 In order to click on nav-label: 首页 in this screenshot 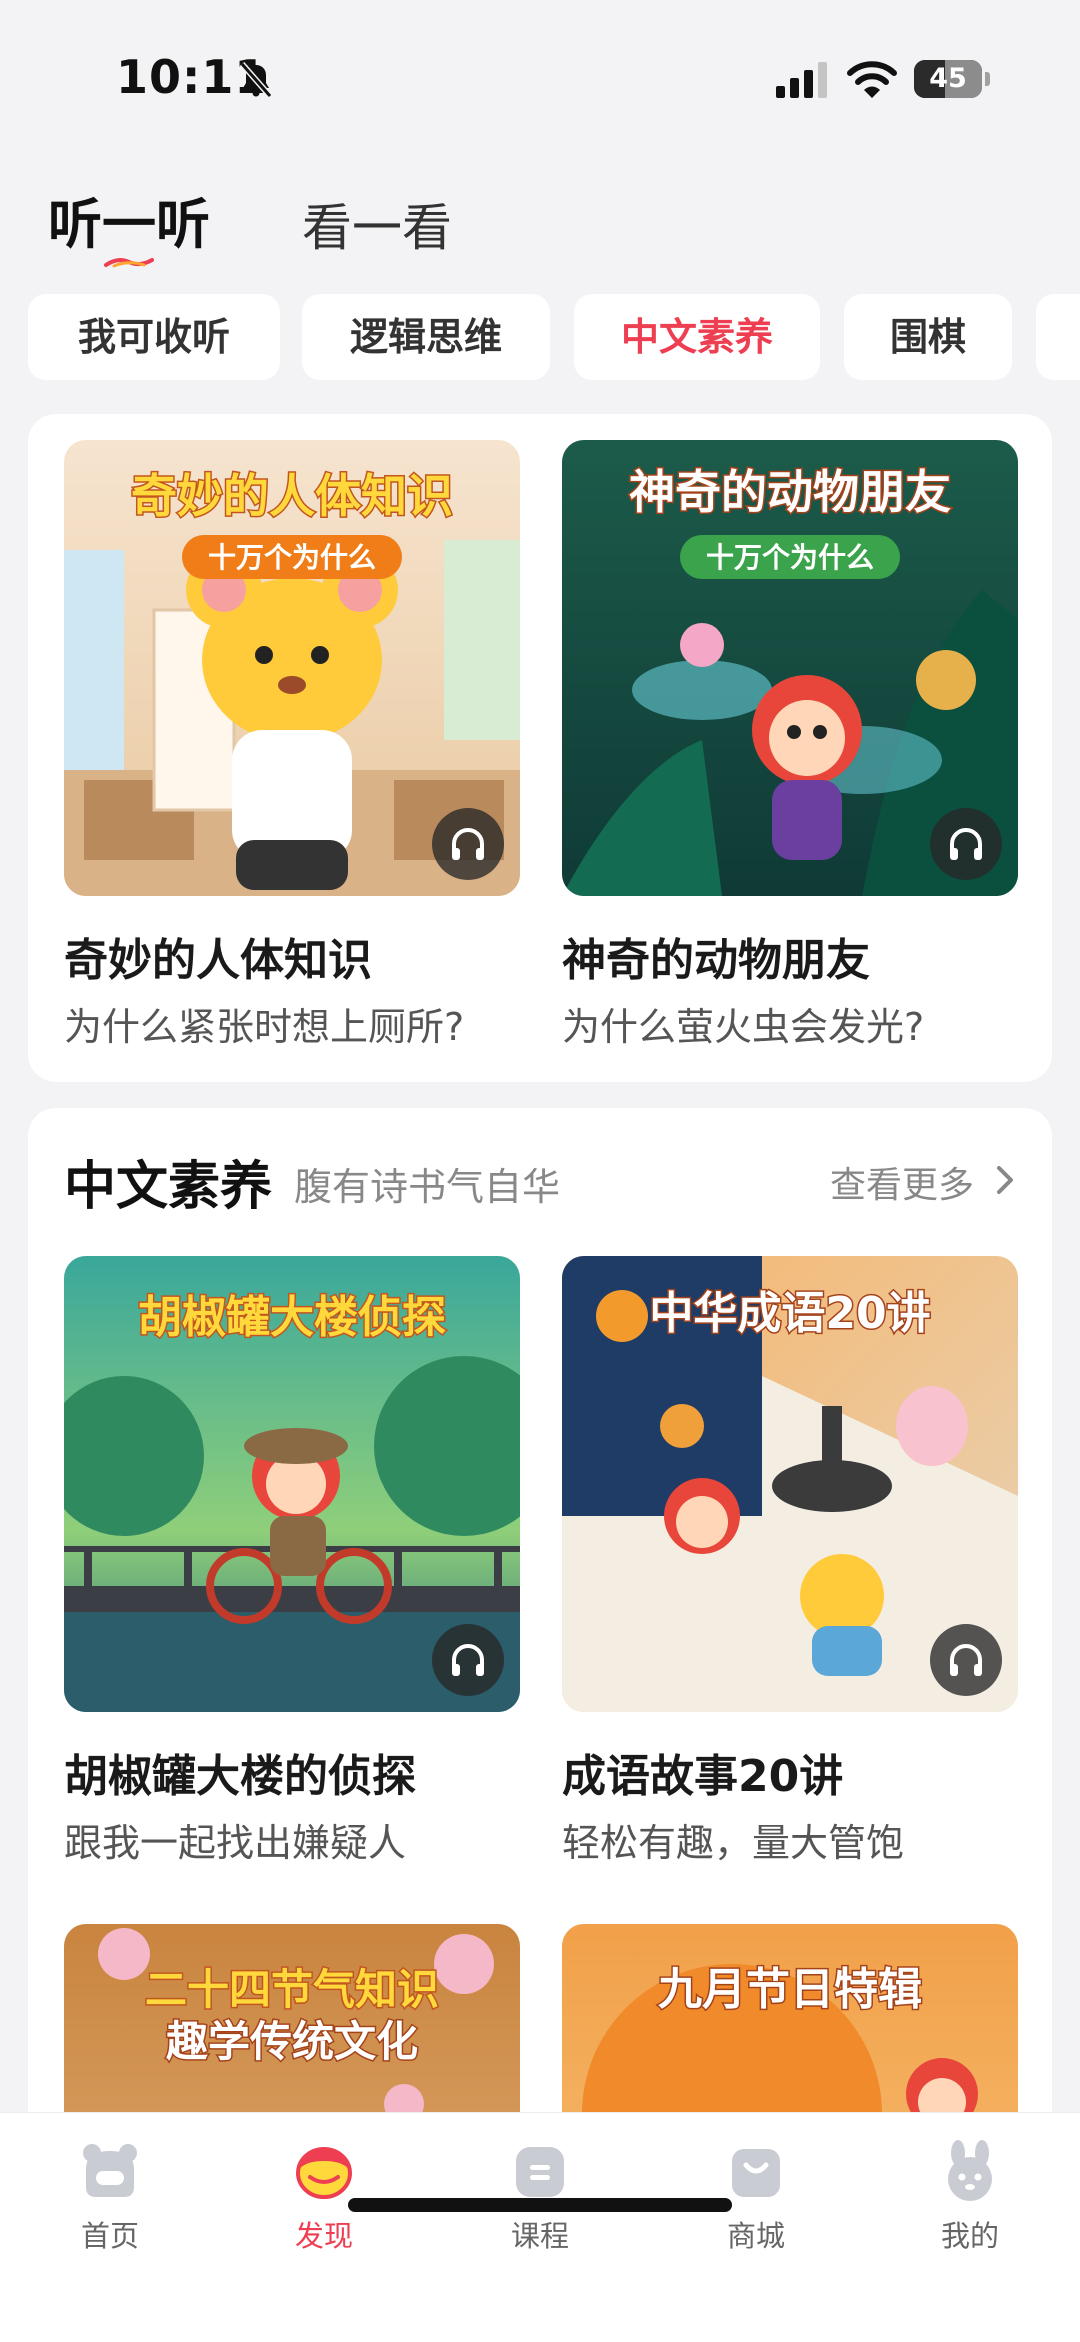, I will do `click(109, 2236)`.